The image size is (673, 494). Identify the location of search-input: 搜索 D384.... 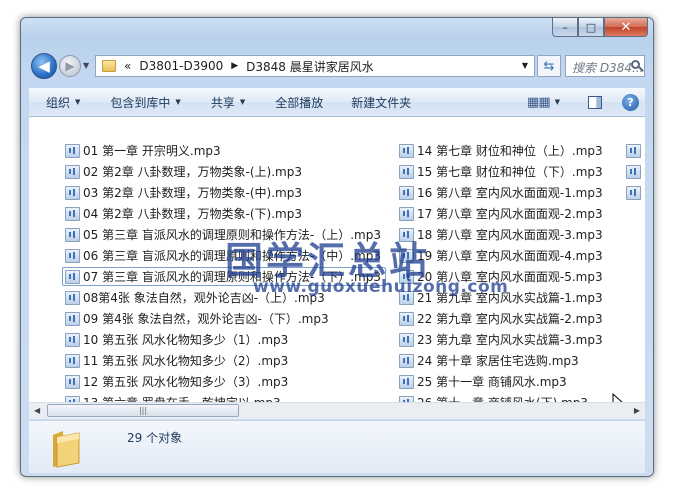
(605, 66).